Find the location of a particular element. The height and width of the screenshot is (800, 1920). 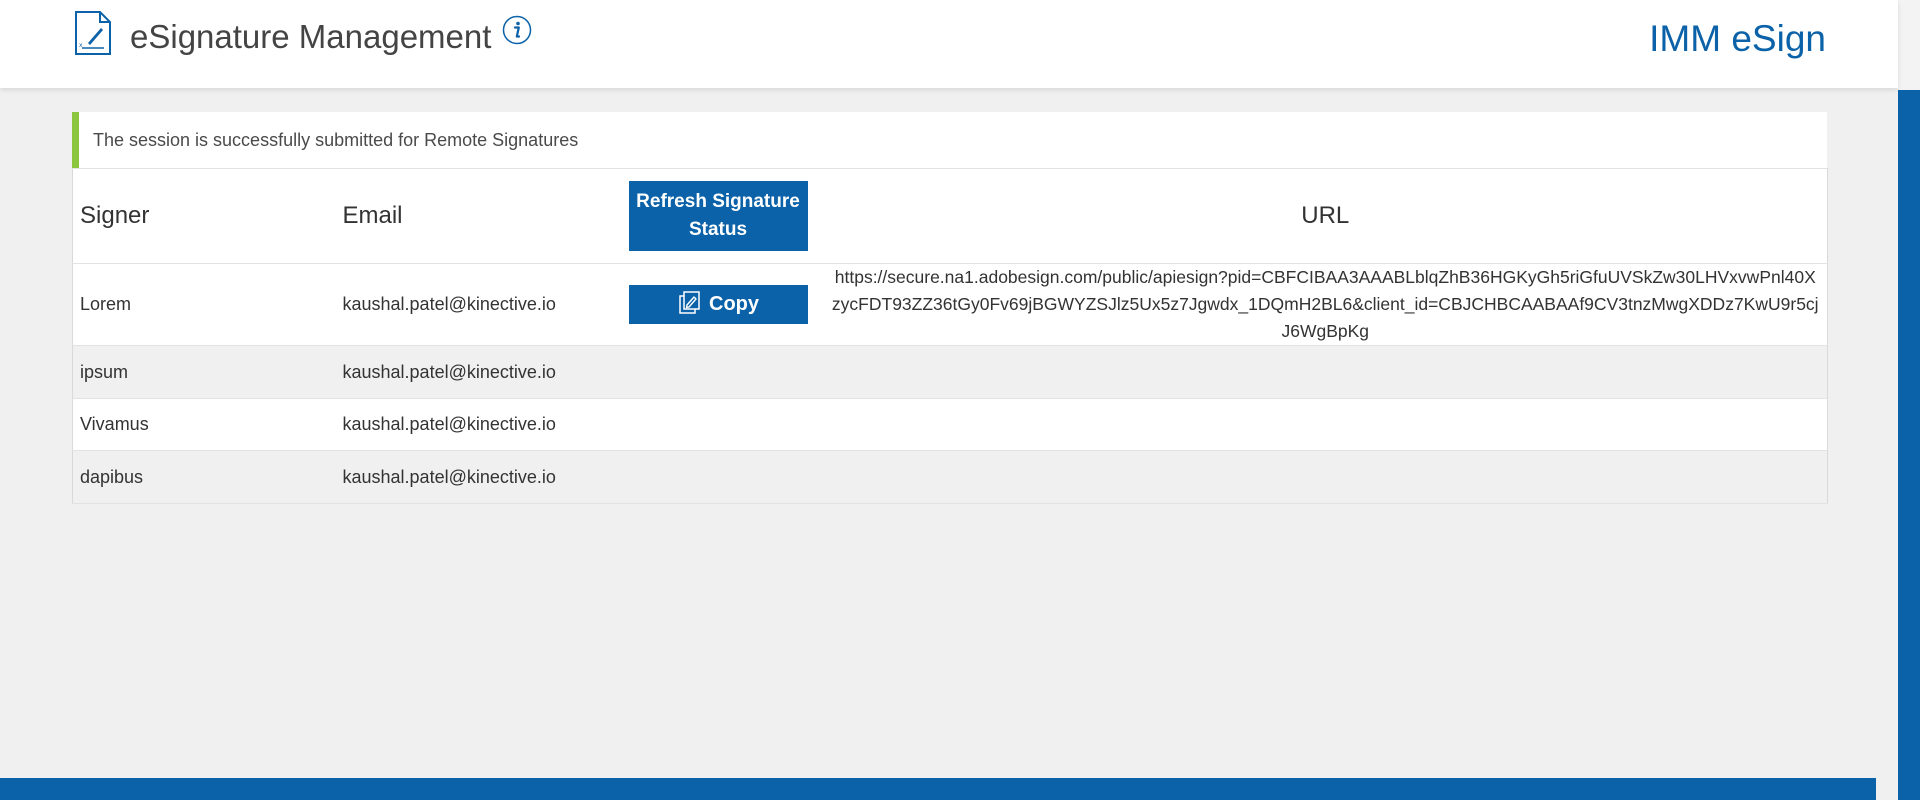

svg-text: x is located at coordinates (81, 45).